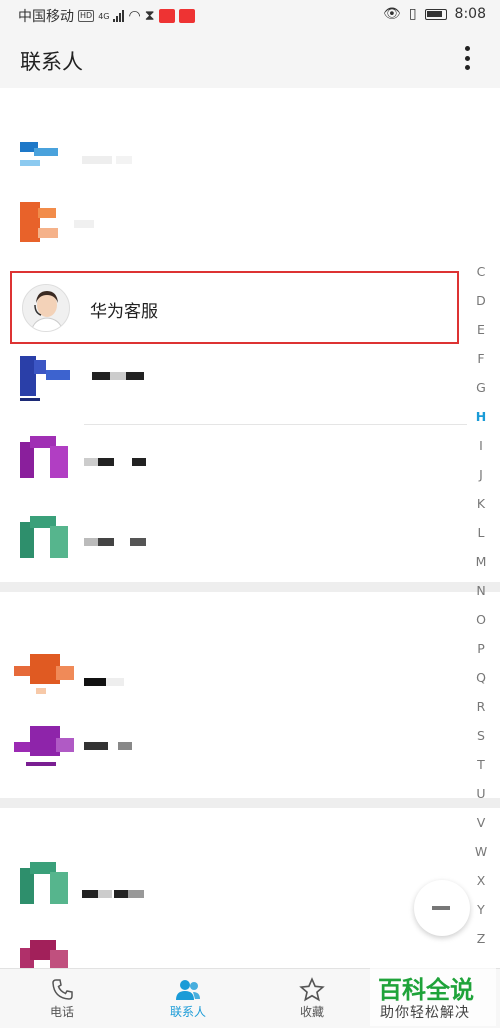 The width and height of the screenshot is (500, 1028). I want to click on index-letter-n: N, so click(481, 595).